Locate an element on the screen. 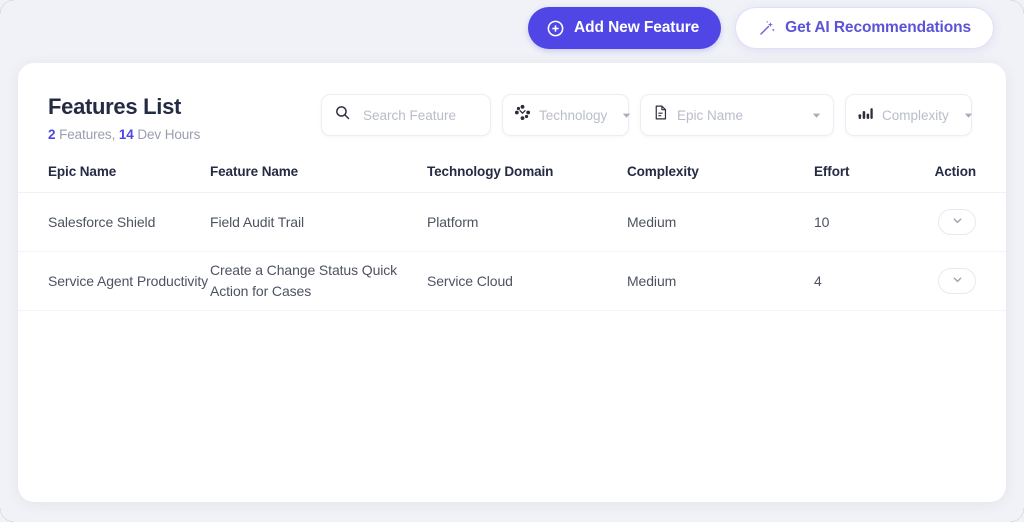  filter-dropdown-epic-name: Epic Name is located at coordinates (737, 115).